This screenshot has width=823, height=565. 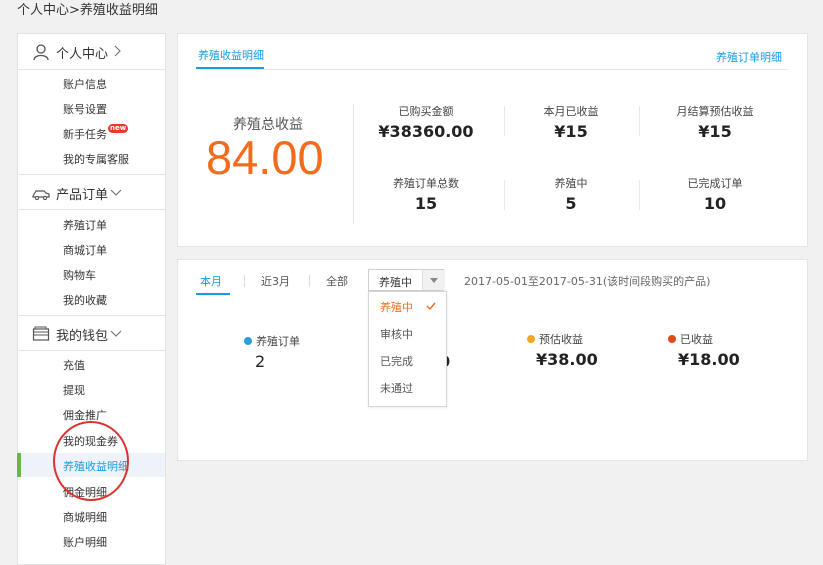 What do you see at coordinates (571, 111) in the screenshot?
I see `month-earned-label: 本月已收益` at bounding box center [571, 111].